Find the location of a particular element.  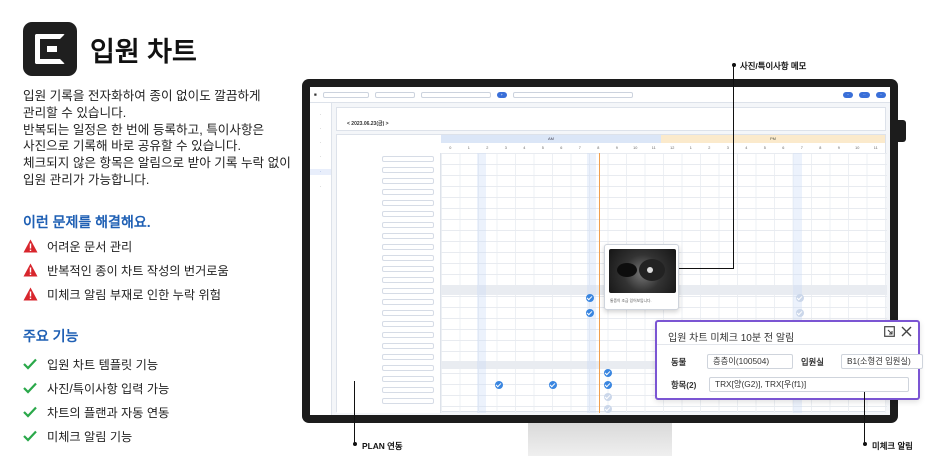

chart-date: < 2023.06.23(금) > is located at coordinates (368, 123).